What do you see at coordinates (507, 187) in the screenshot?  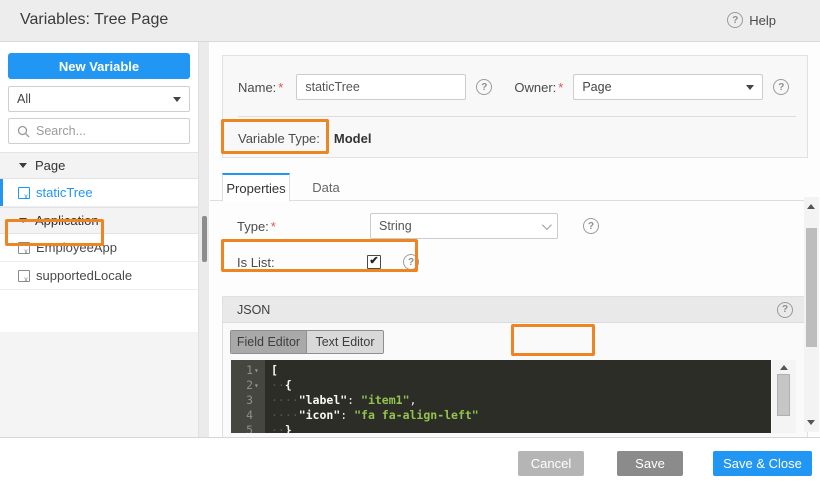 I see `detail-tabbar: Properties Data` at bounding box center [507, 187].